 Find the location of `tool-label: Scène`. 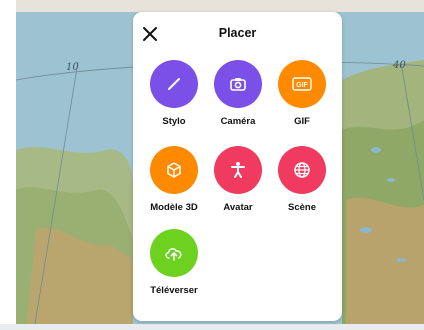

tool-label: Scène is located at coordinates (302, 207).